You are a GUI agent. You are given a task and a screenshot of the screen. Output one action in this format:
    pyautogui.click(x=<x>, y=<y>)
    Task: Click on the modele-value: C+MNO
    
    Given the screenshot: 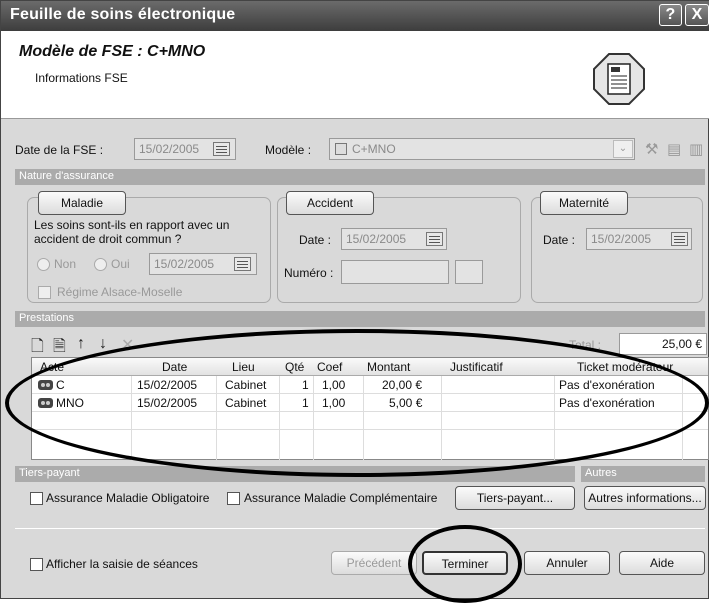 What is the action you would take?
    pyautogui.click(x=374, y=149)
    